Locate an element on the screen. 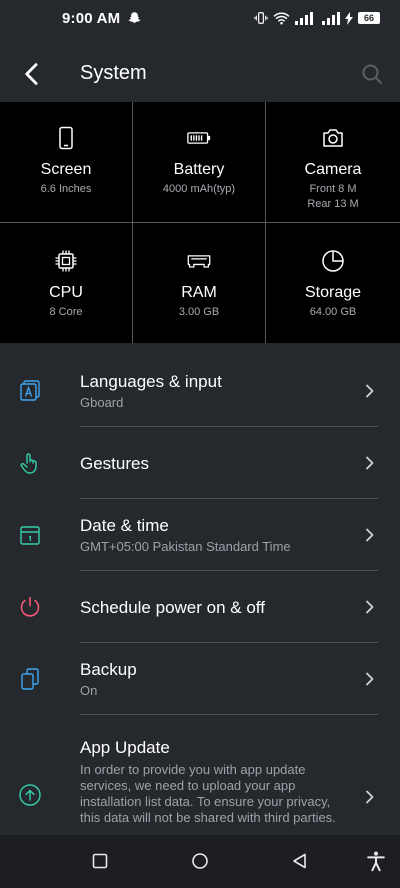  setting-schedule-power: Schedule power on & off is located at coordinates (198, 607).